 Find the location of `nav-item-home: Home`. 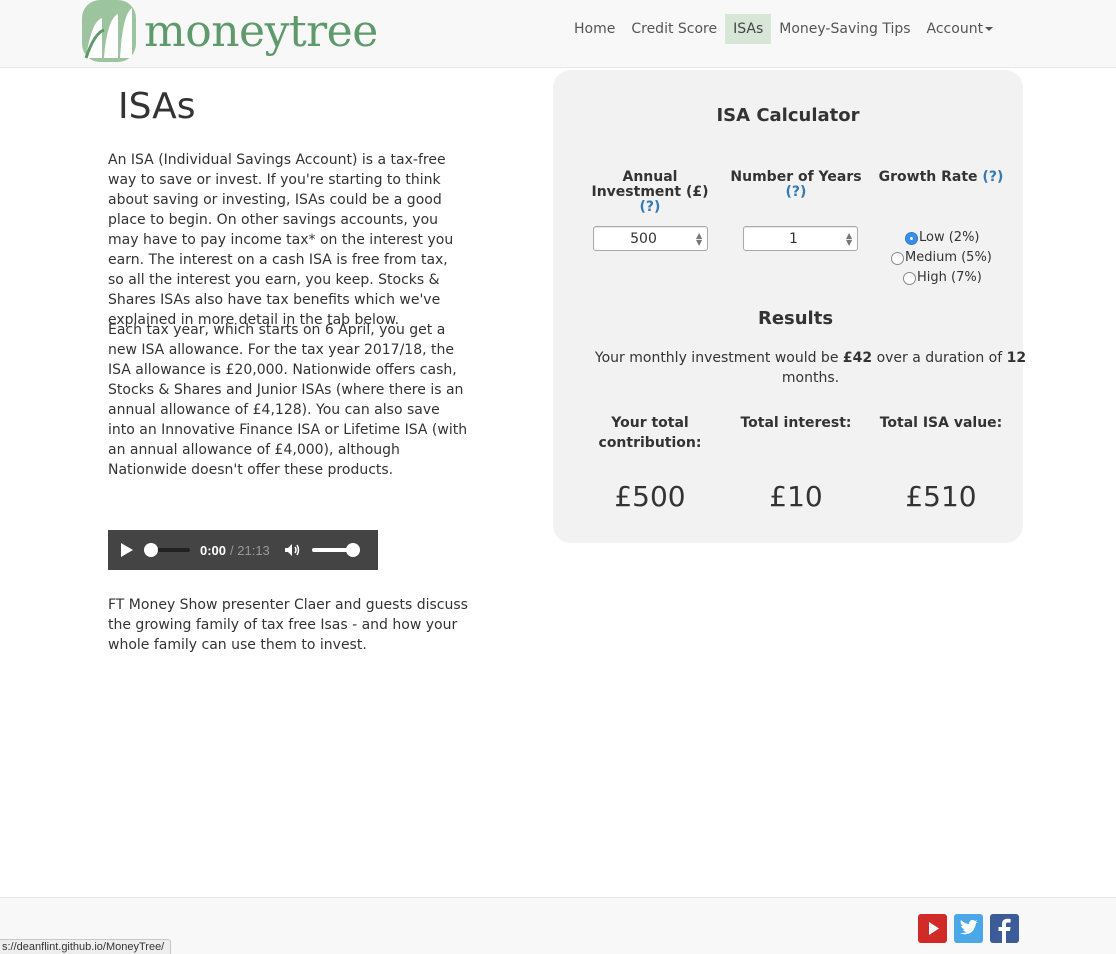

nav-item-home: Home is located at coordinates (594, 29).